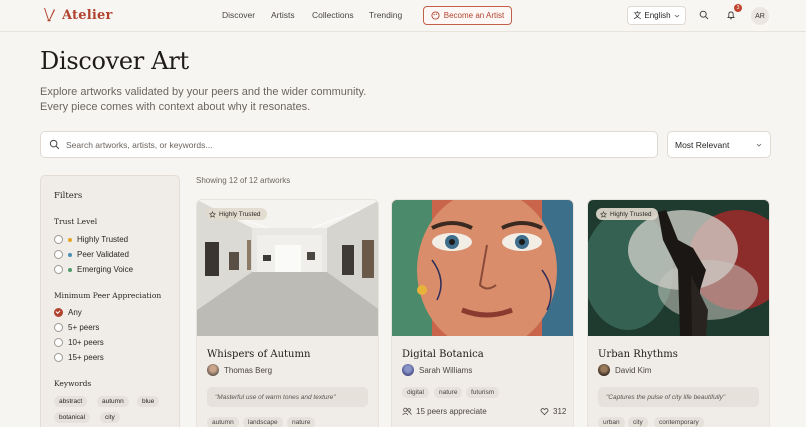 Image resolution: width=806 pixels, height=427 pixels. I want to click on bell-icon, so click(731, 15).